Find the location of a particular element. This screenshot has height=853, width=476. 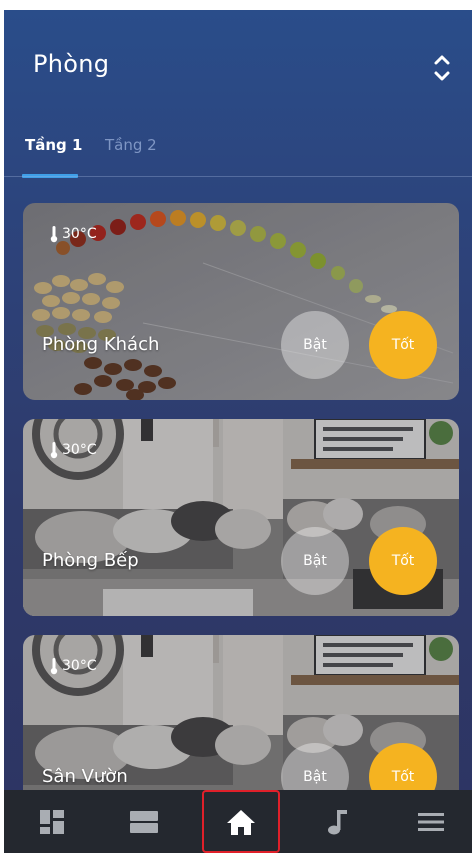

nav-item-home is located at coordinates (241, 821).